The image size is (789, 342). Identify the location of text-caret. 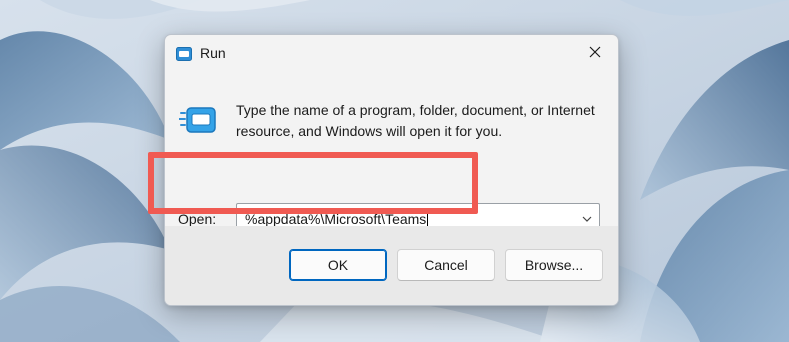
(428, 218).